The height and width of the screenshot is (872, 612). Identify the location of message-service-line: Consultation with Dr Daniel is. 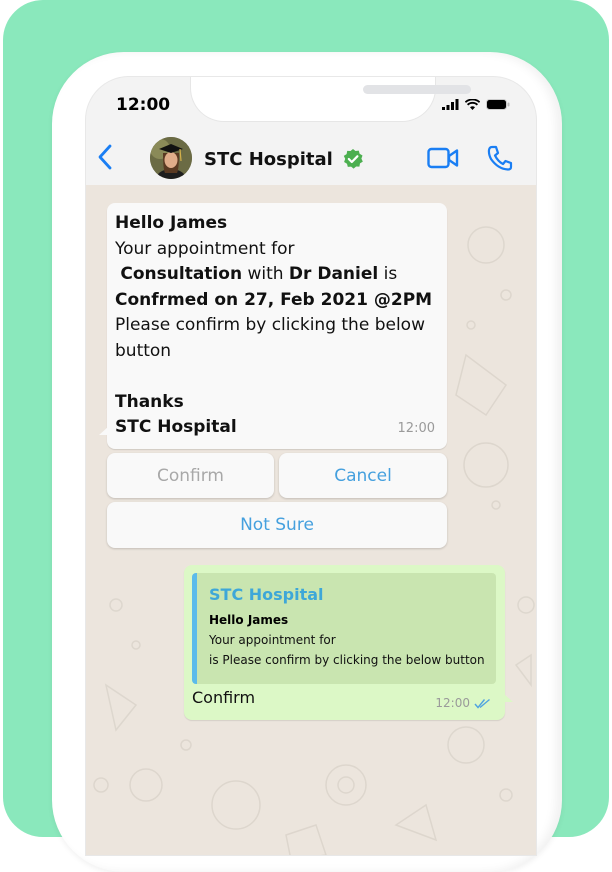
(259, 274).